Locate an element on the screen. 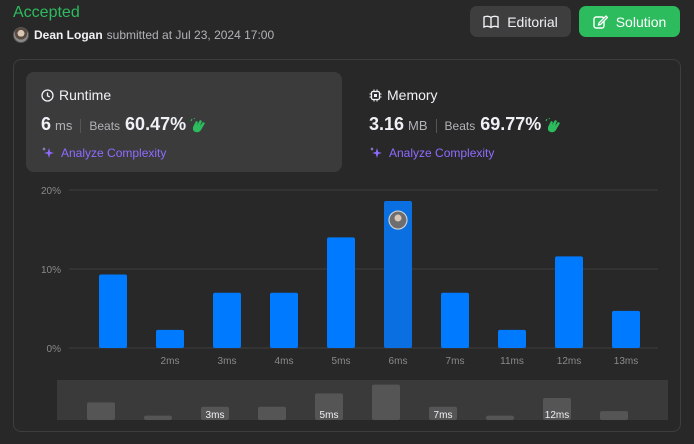  editorial-button: Editorial is located at coordinates (520, 21).